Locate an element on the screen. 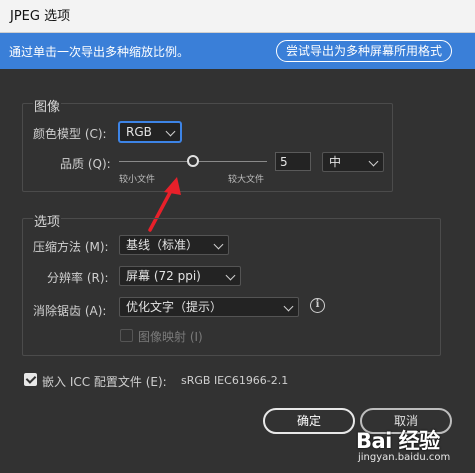  info-banner: 通过单击一次导出多种缩放比例。 尝试导出为多种屏幕所用格式 is located at coordinates (237, 51).